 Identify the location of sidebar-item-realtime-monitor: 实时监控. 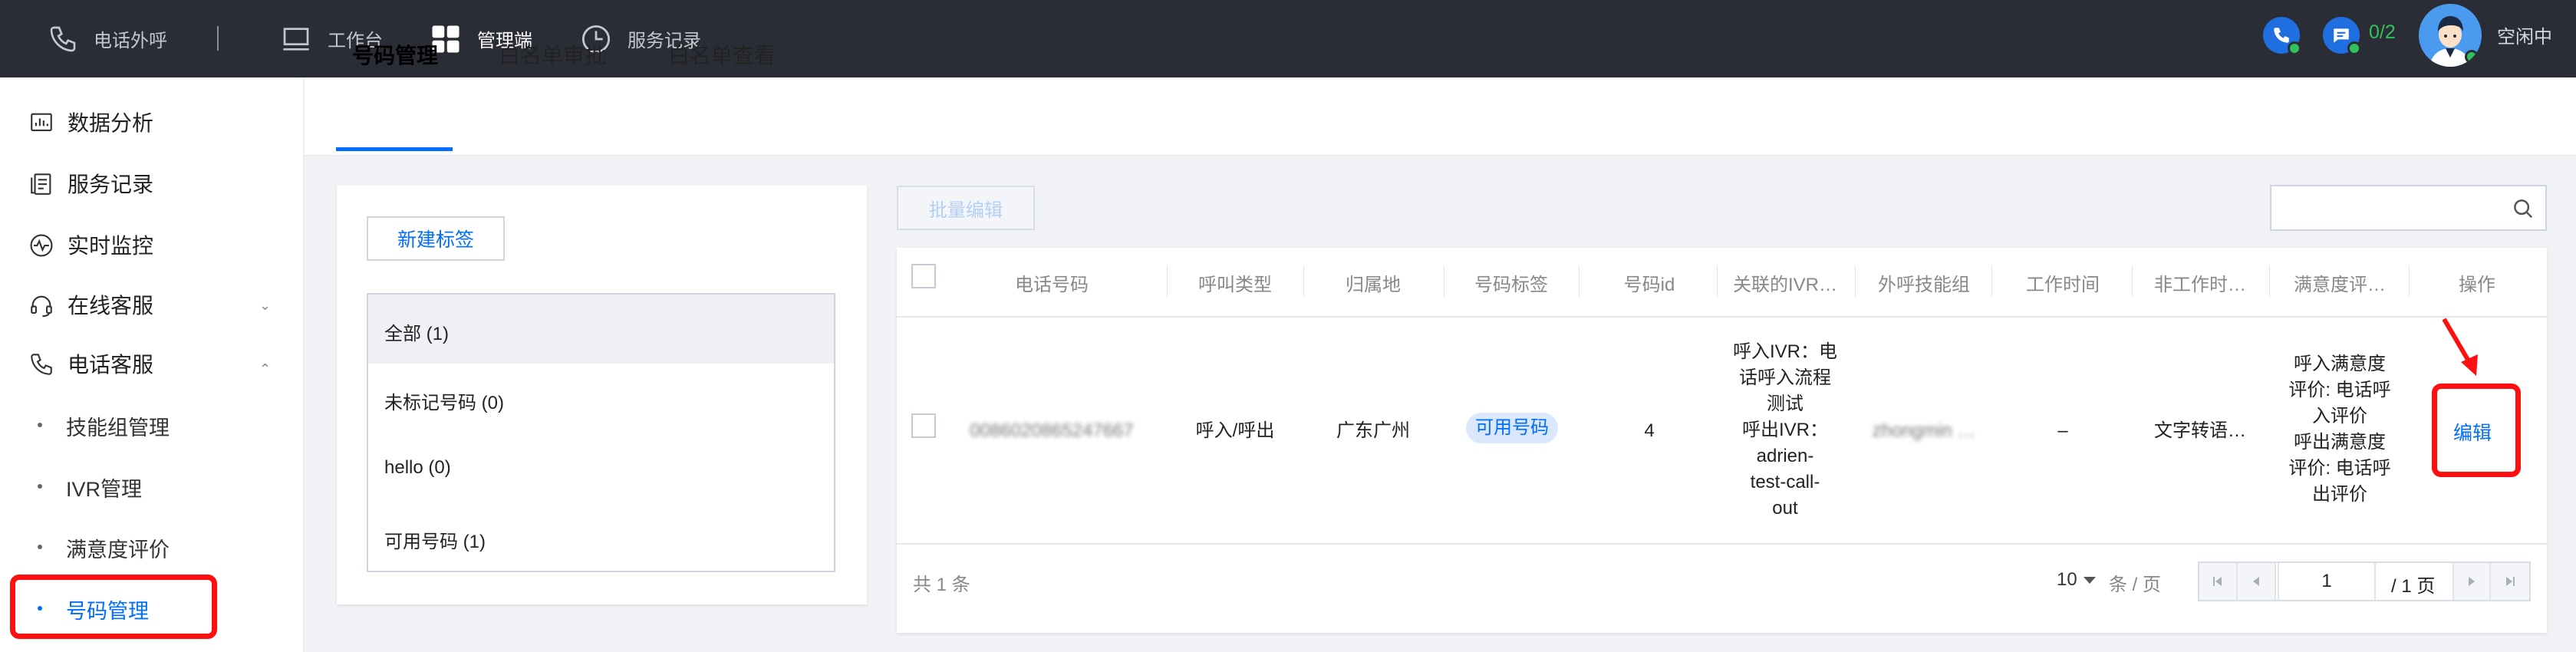
(152, 245).